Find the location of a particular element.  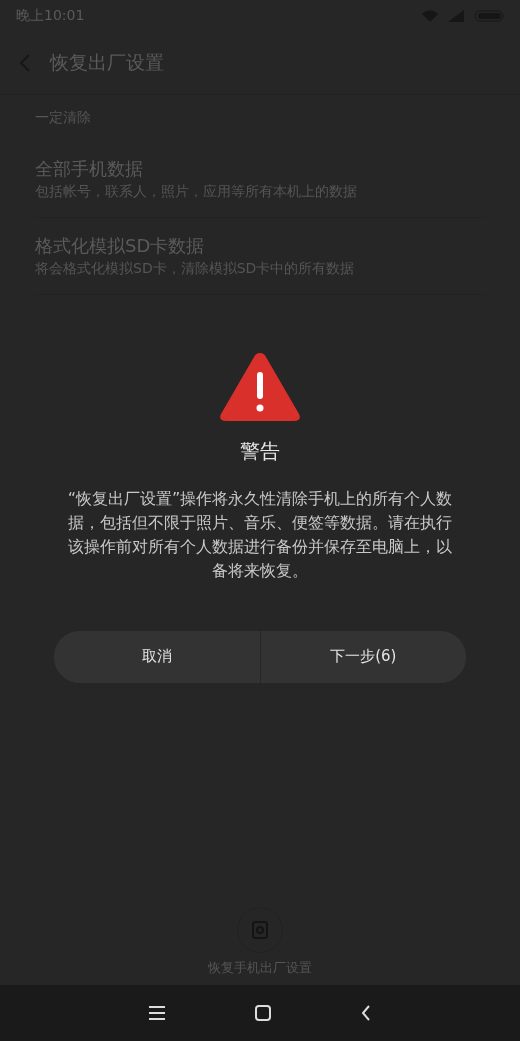

menu-icon is located at coordinates (157, 1013).